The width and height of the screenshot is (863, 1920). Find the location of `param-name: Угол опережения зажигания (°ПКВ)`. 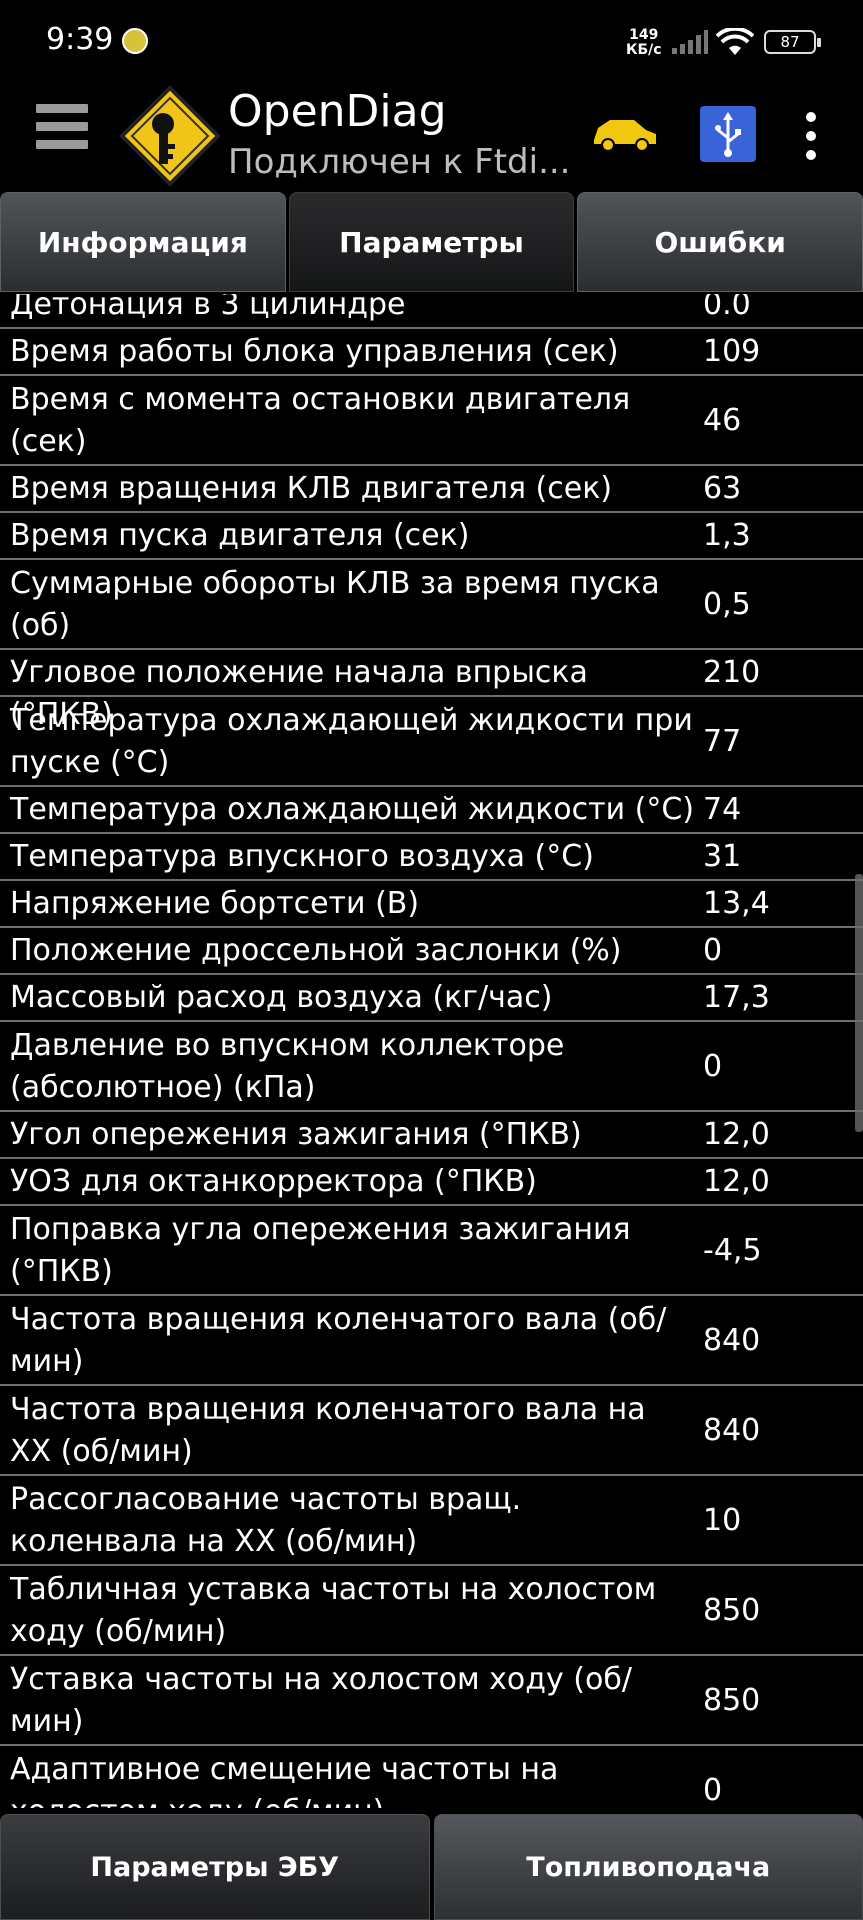

param-name: Угол опережения зажигания (°ПКВ) is located at coordinates (296, 1134).